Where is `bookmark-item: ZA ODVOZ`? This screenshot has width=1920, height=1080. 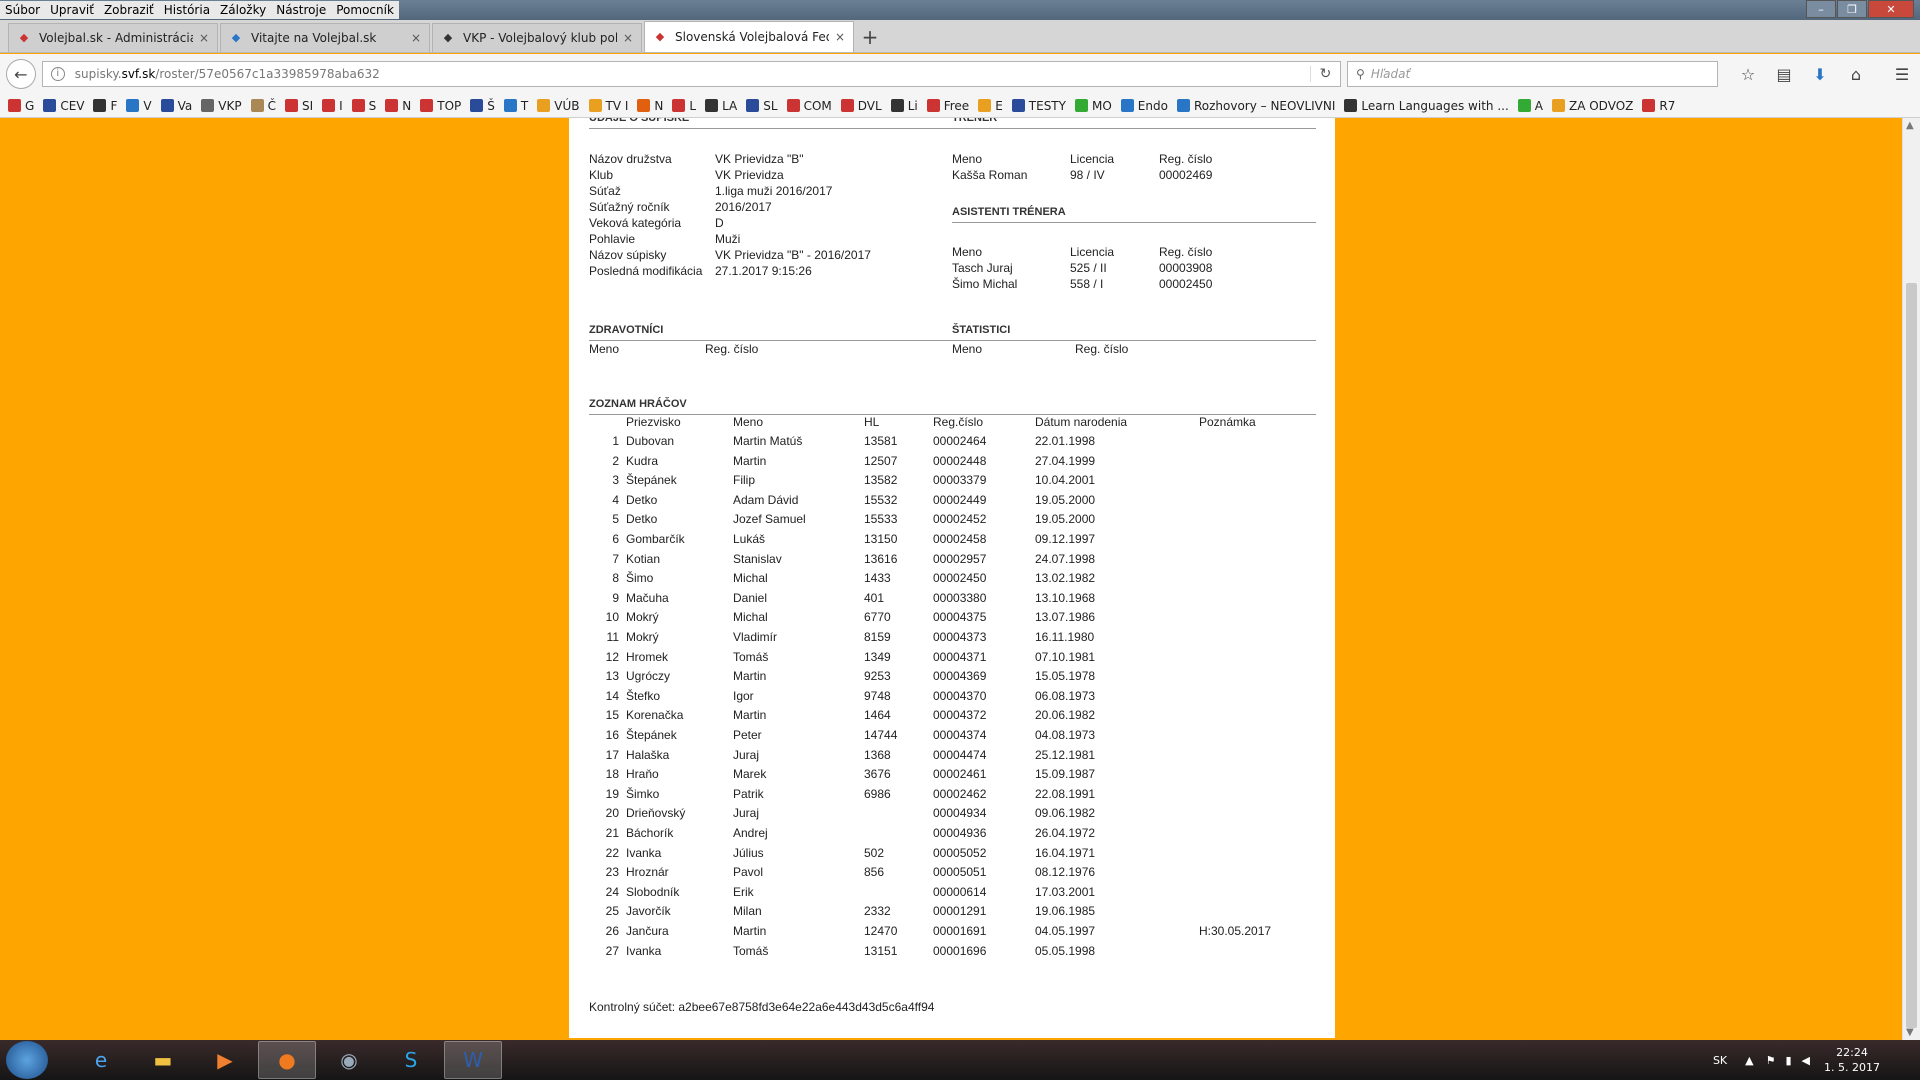
bookmark-item: ZA ODVOZ is located at coordinates (1592, 105).